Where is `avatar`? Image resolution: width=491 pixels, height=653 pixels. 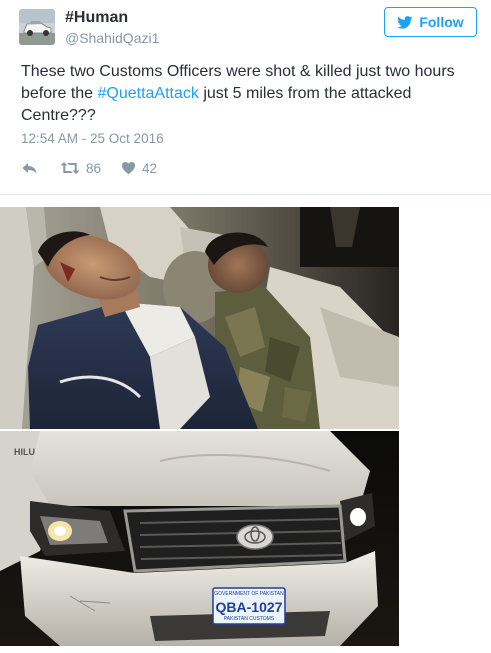
avatar is located at coordinates (37, 27).